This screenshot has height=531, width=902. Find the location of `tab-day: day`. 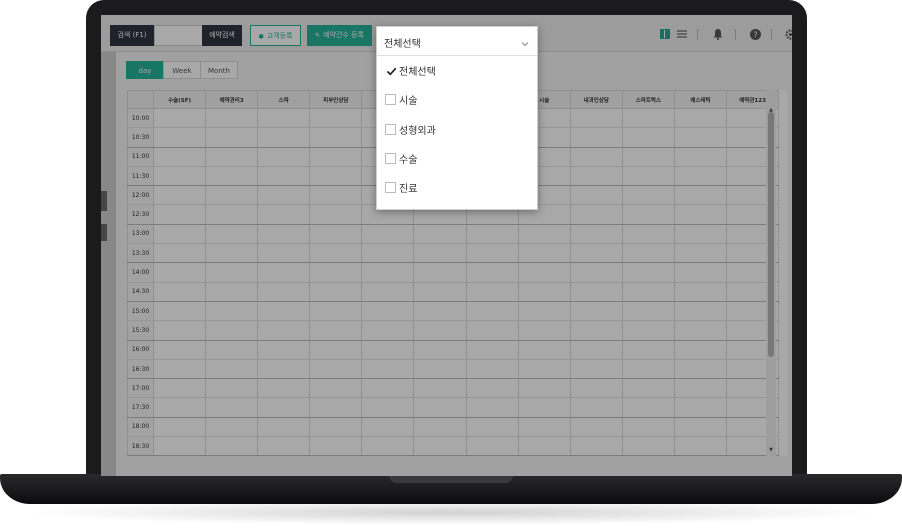

tab-day: day is located at coordinates (145, 70).